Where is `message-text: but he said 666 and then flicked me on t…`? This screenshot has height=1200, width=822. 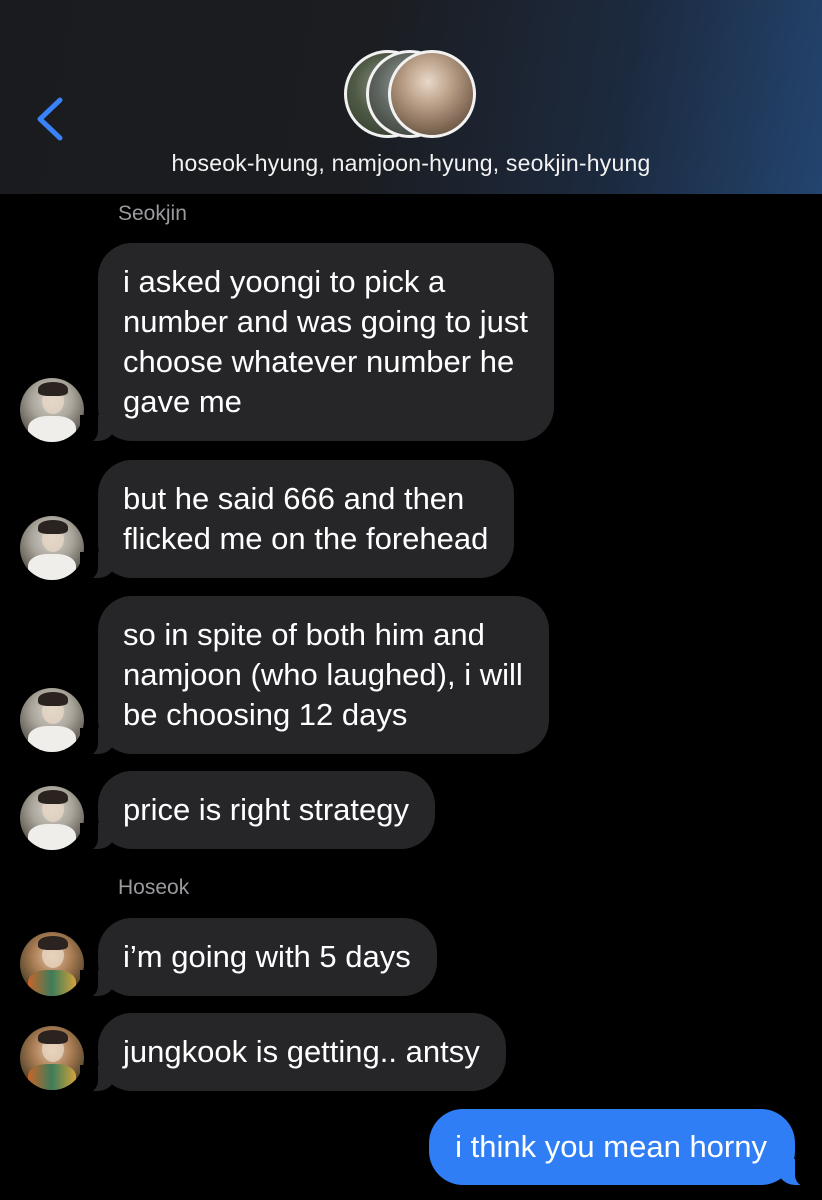
message-text: but he said 666 and then flicked me on t… is located at coordinates (306, 518).